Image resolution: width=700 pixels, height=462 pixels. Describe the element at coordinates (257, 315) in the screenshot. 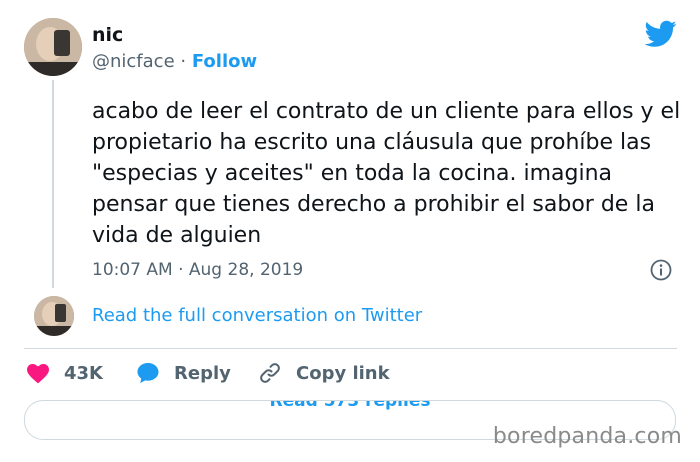

I see `read-full-conversation-link: Read the full conversation on Twitter` at that location.